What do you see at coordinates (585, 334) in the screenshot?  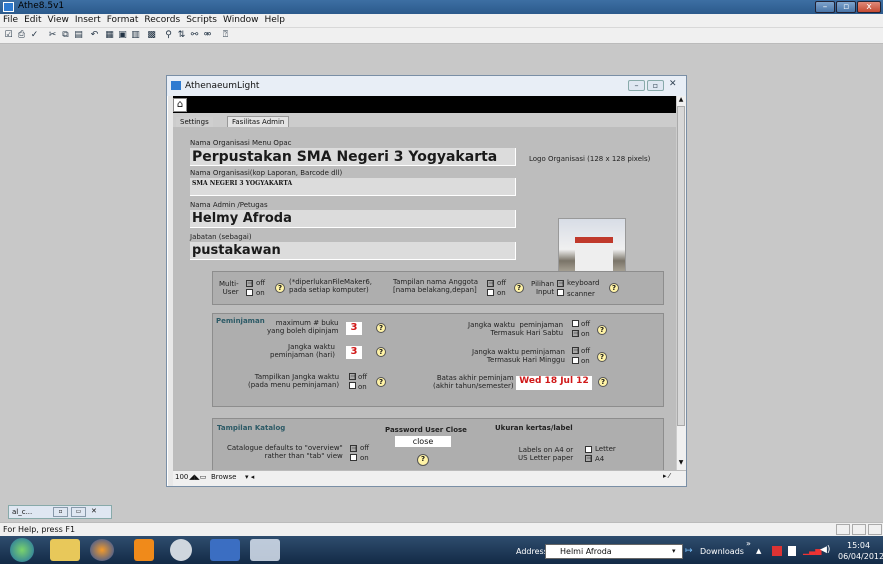 I see `sabtu-on-label: on` at bounding box center [585, 334].